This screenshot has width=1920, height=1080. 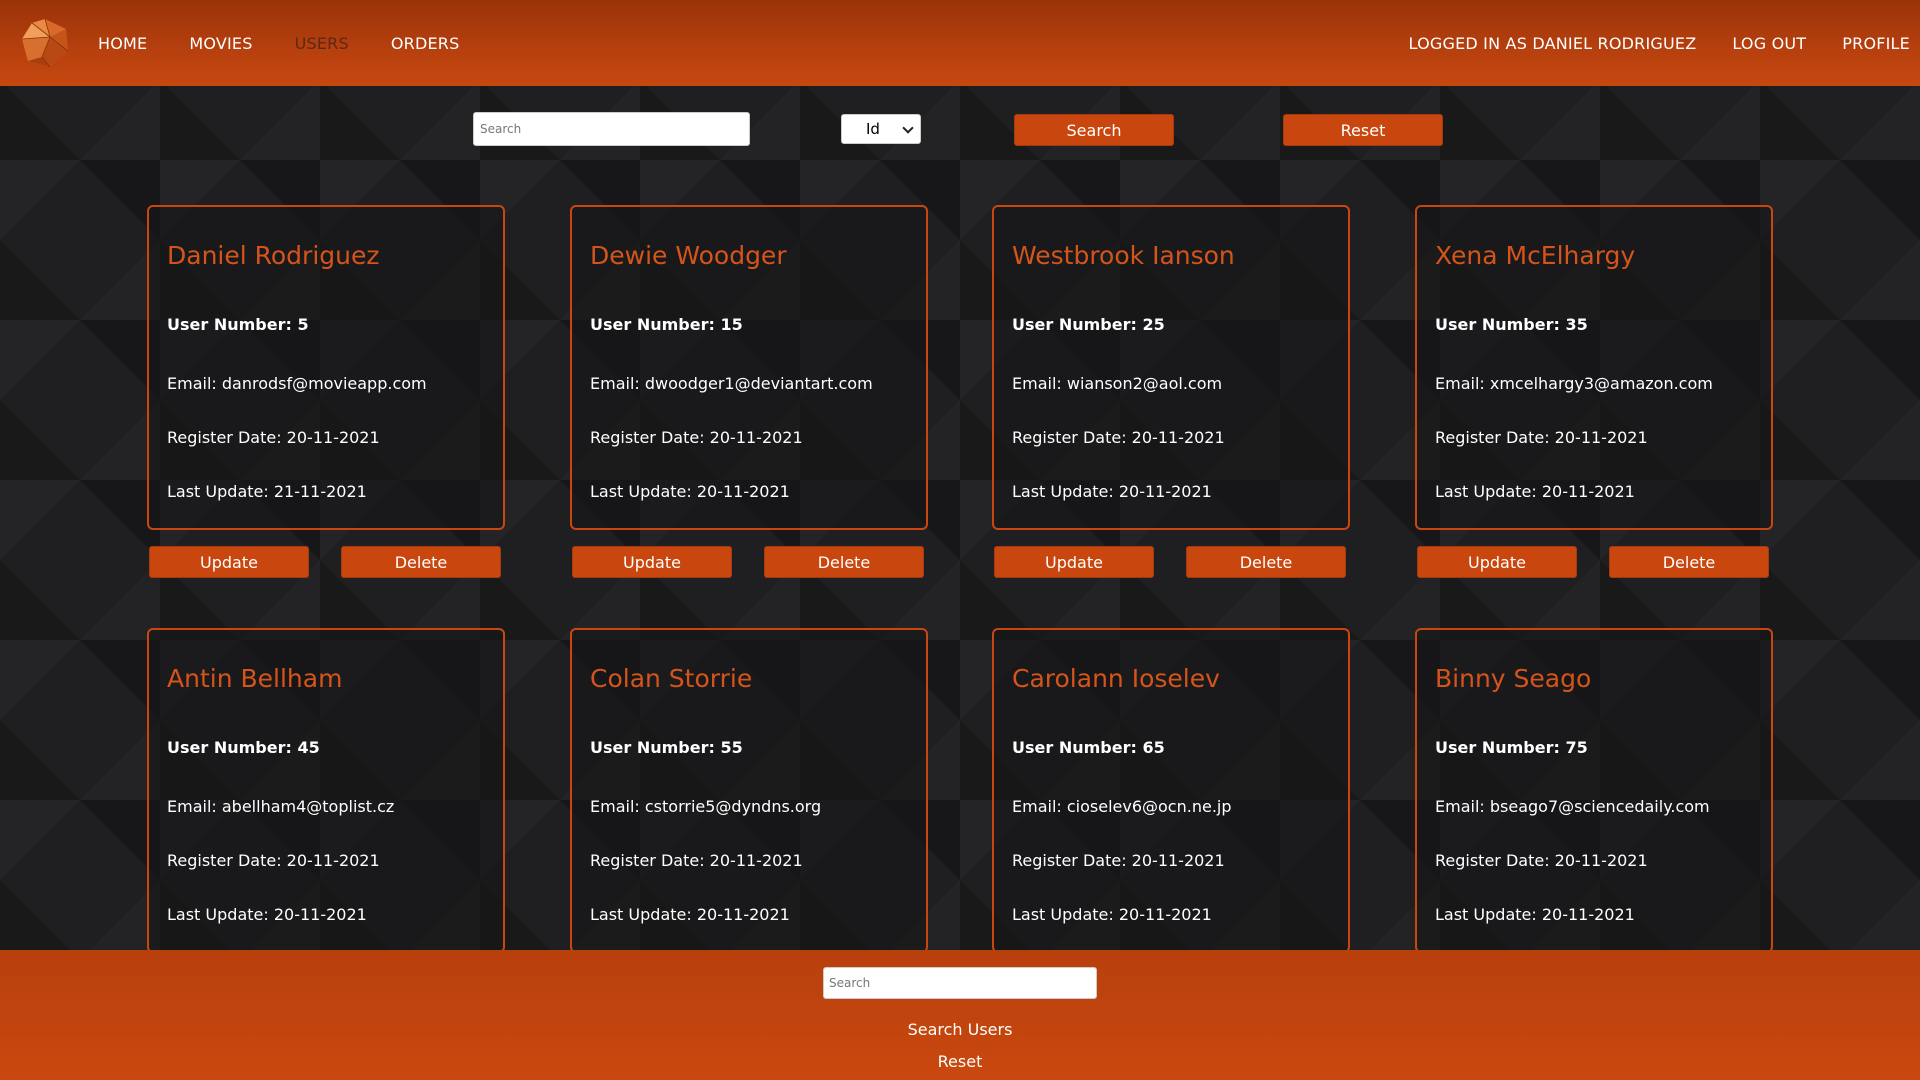 What do you see at coordinates (960, 983) in the screenshot?
I see `footer-search-input` at bounding box center [960, 983].